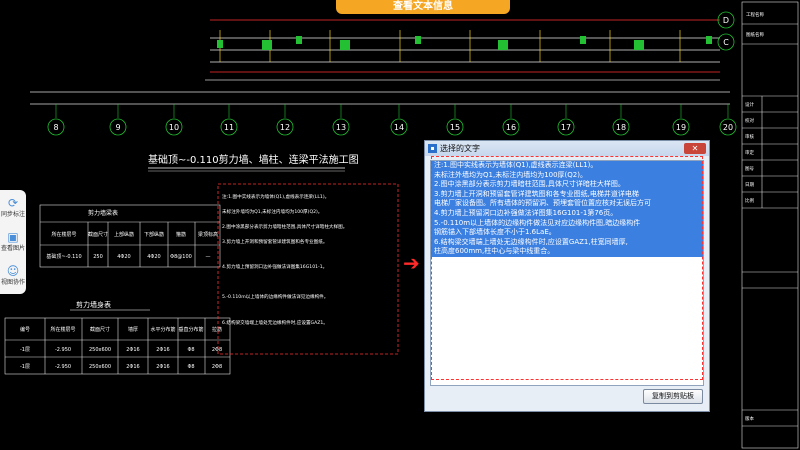  I want to click on side-toolbar: ⟳ 同步标注 ▣ 查看图片 ☺ 视图协作, so click(13, 242).